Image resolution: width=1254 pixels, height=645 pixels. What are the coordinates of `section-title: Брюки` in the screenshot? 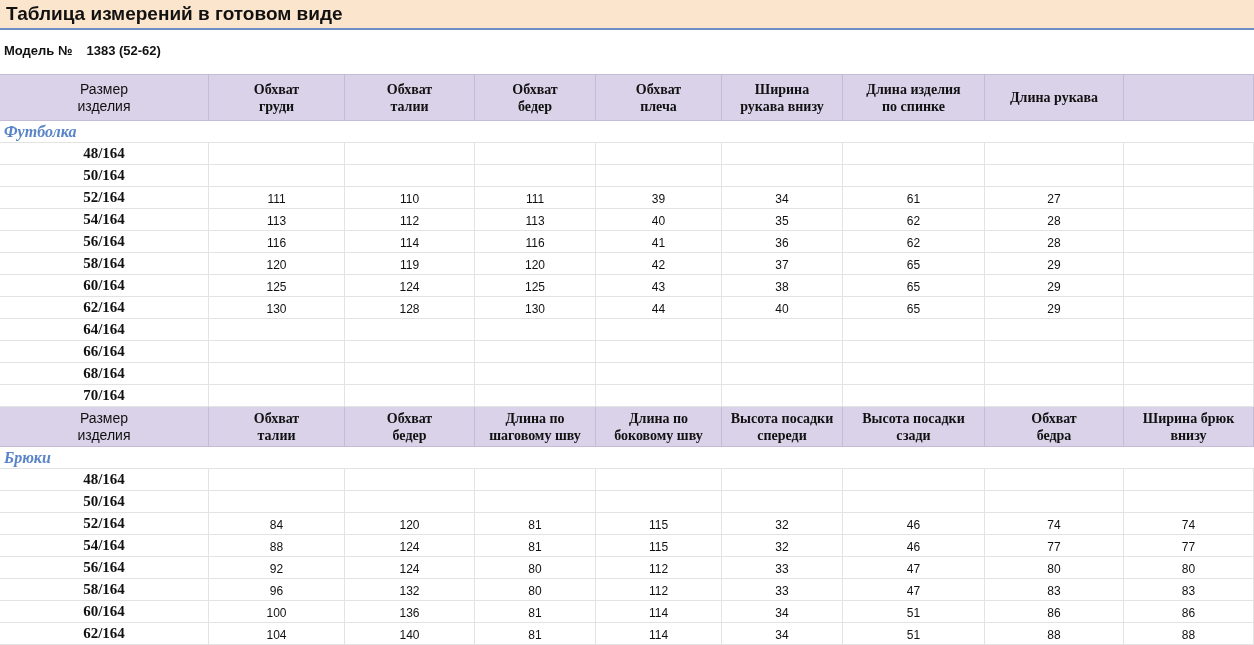 It's located at (627, 458).